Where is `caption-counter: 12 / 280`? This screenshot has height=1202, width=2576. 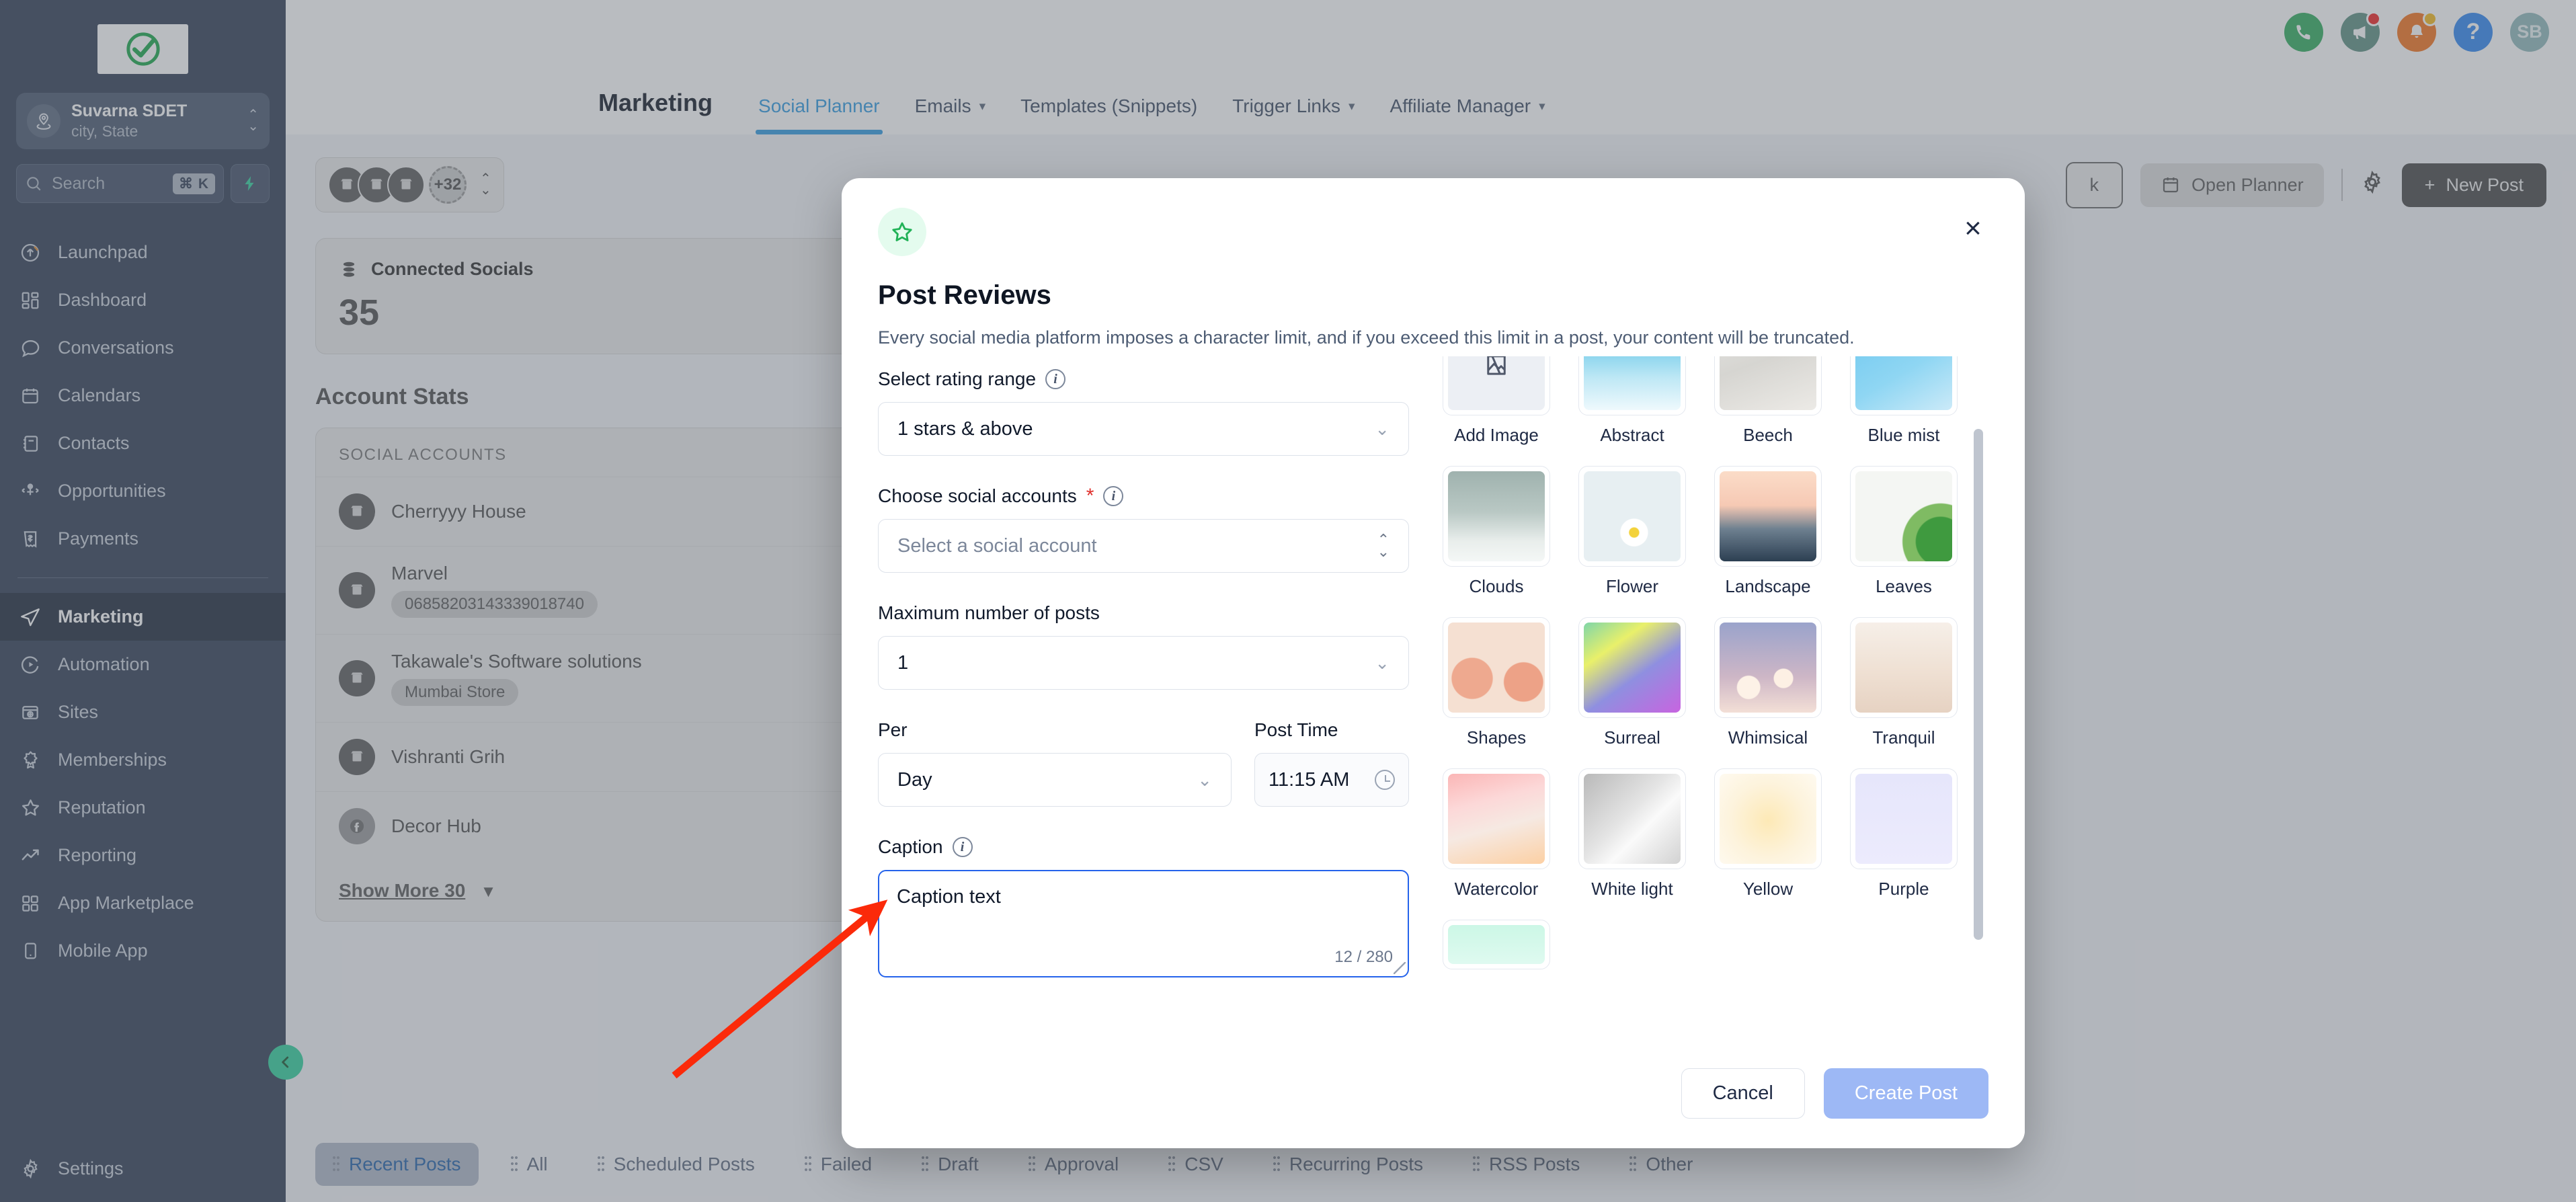
caption-counter: 12 / 280 is located at coordinates (1363, 957).